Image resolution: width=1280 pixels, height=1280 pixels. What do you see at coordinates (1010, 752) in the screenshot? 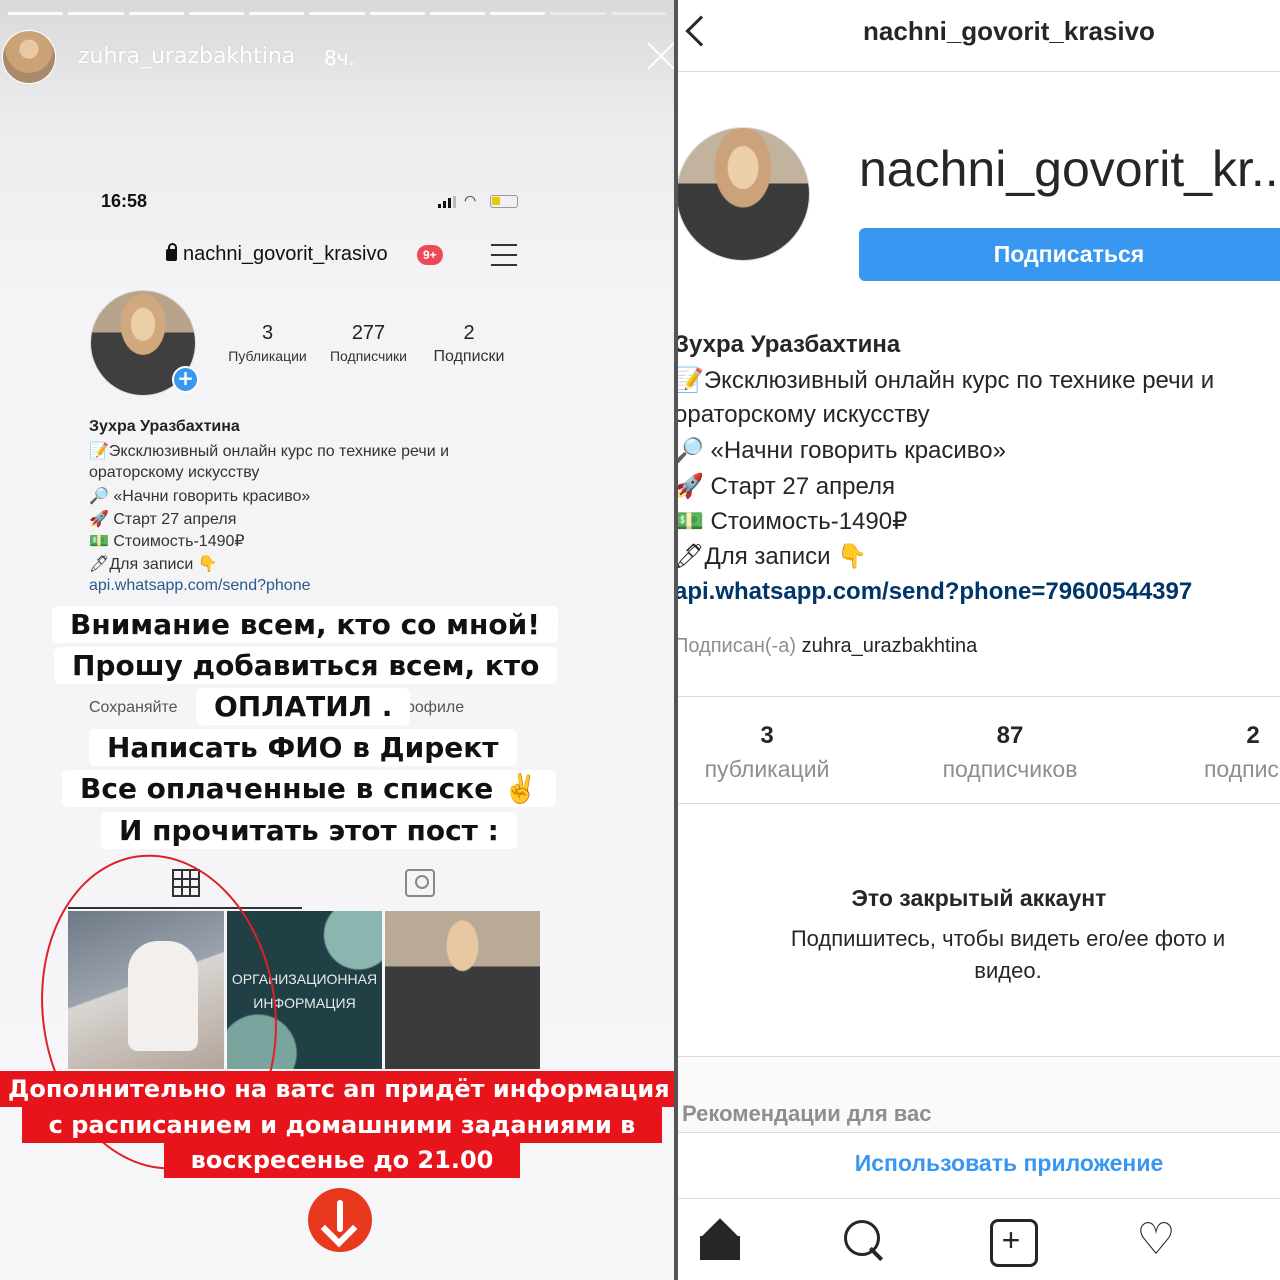
I see `stat-followers: 87 подписчиков` at bounding box center [1010, 752].